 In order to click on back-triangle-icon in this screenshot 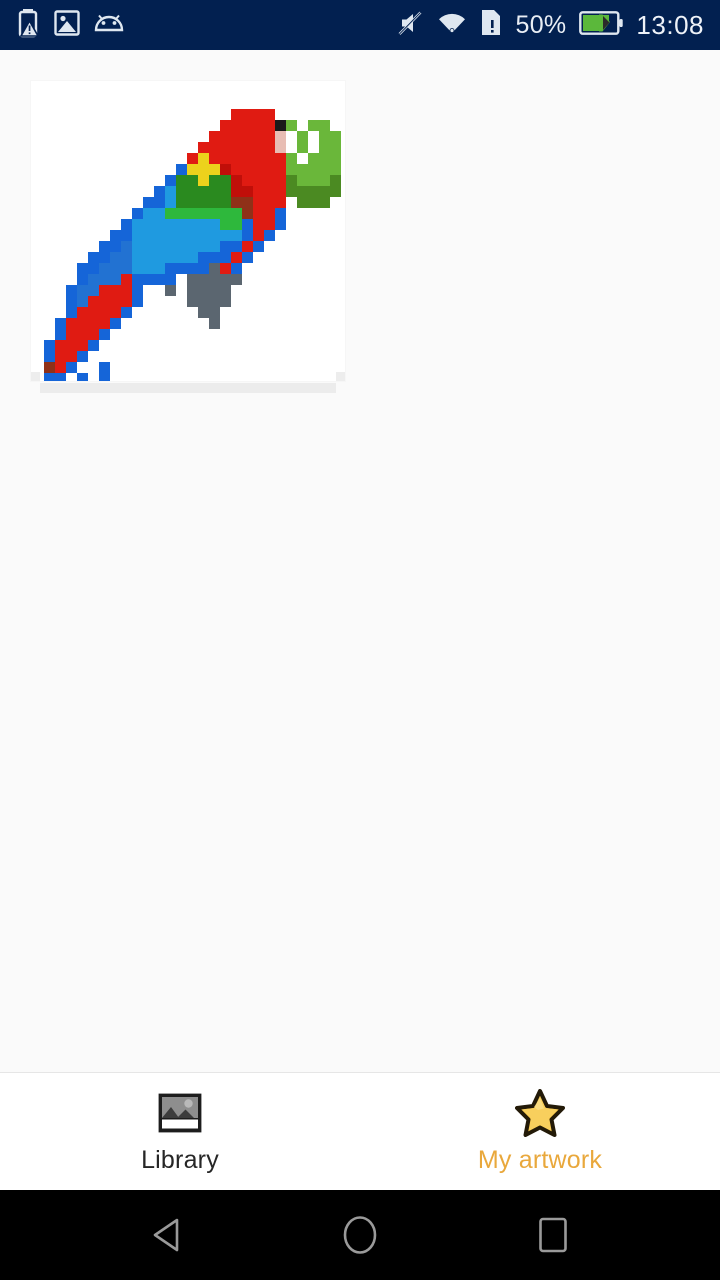, I will do `click(167, 1235)`.